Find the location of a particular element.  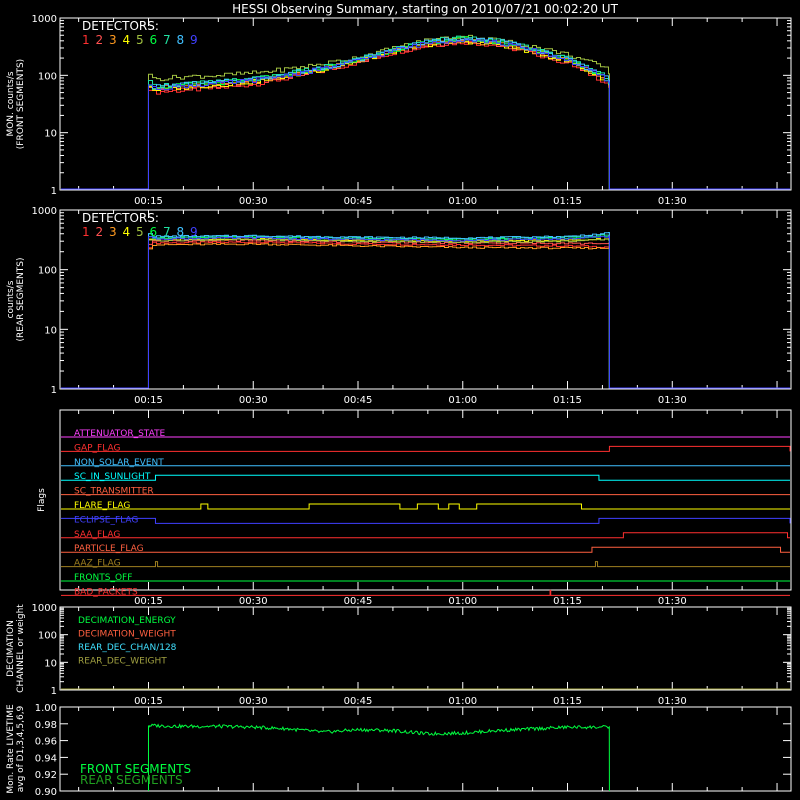

legend-entry-rear-8: 8 is located at coordinates (181, 232).